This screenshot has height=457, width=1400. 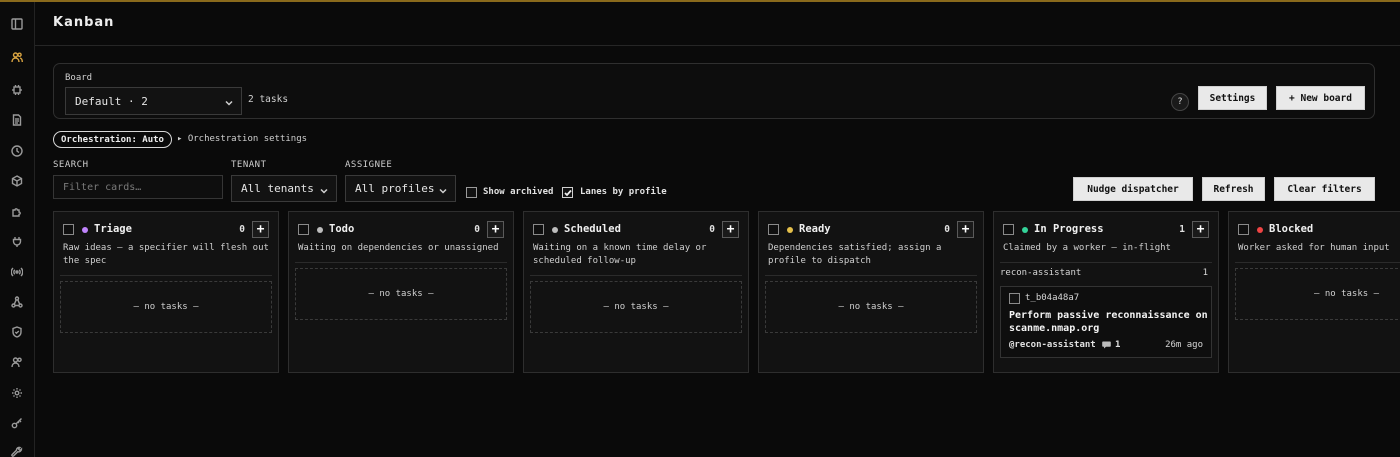 I want to click on card-id: t_b04a48a7, so click(x=1052, y=298).